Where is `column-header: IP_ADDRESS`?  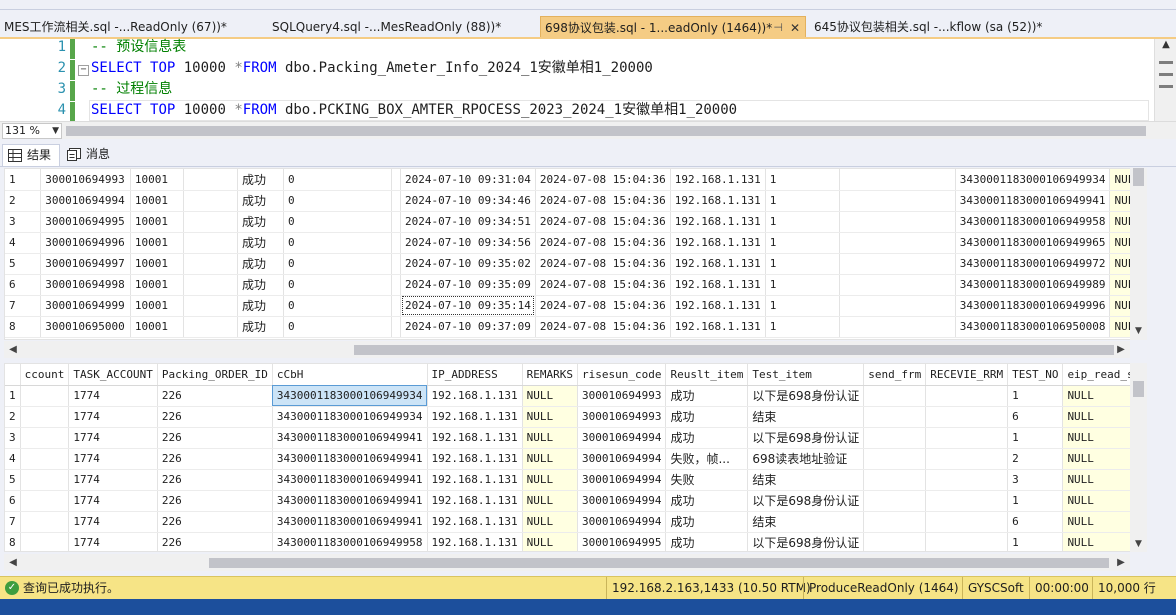 column-header: IP_ADDRESS is located at coordinates (475, 375).